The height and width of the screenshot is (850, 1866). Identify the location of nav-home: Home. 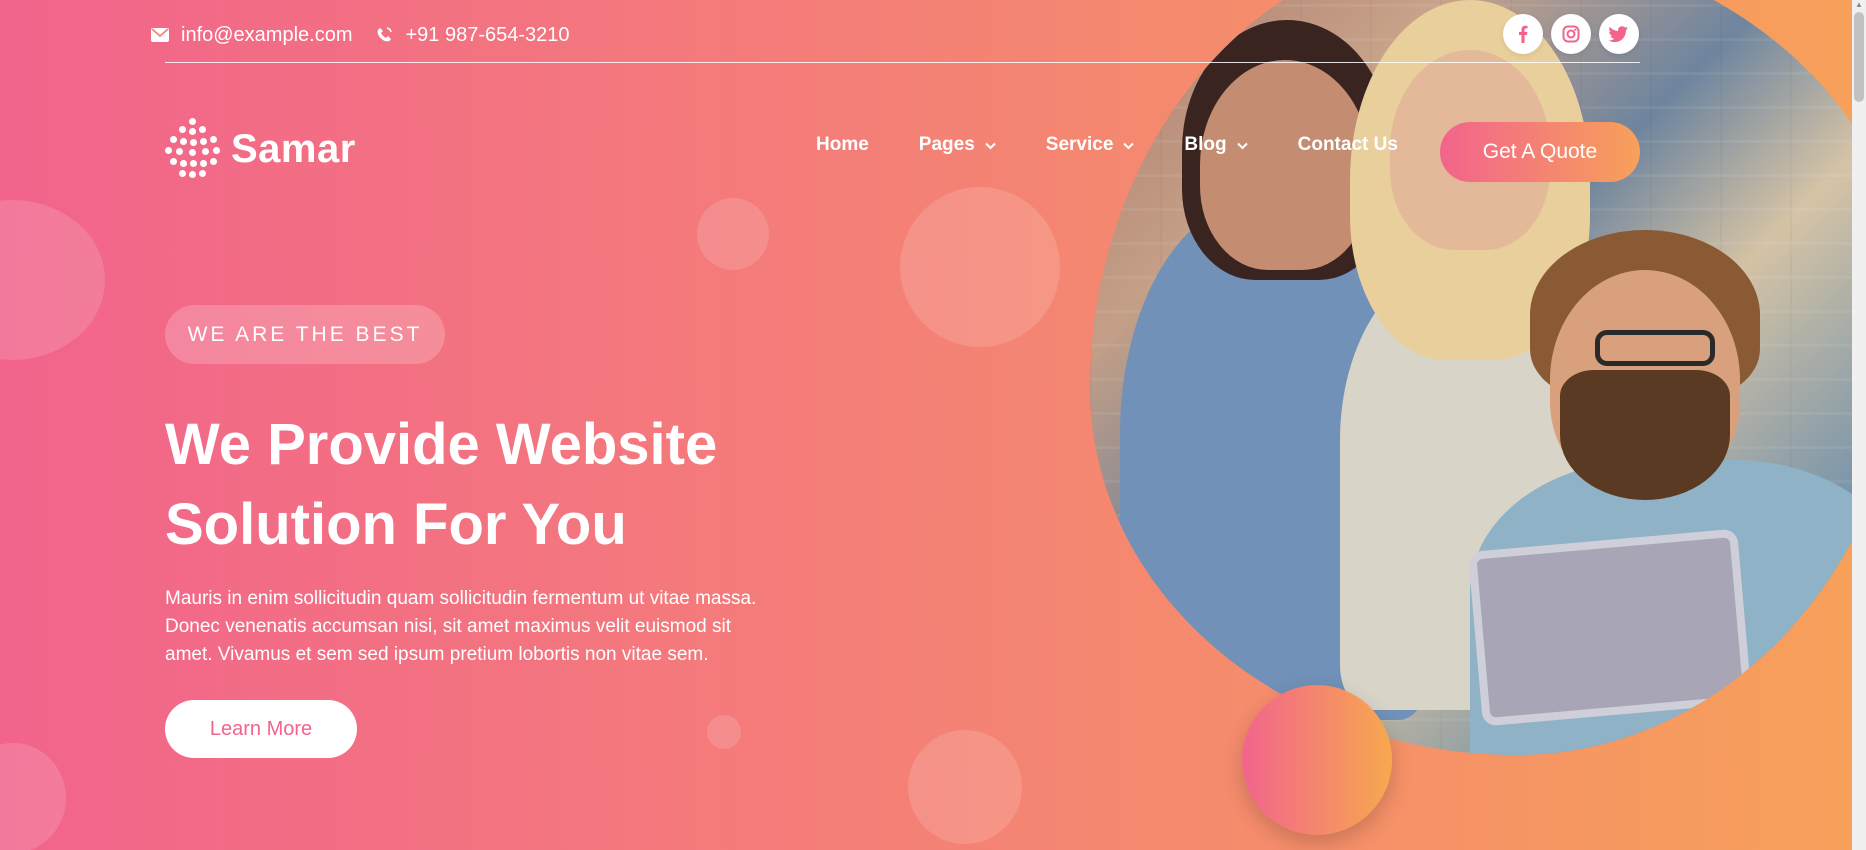
(842, 145).